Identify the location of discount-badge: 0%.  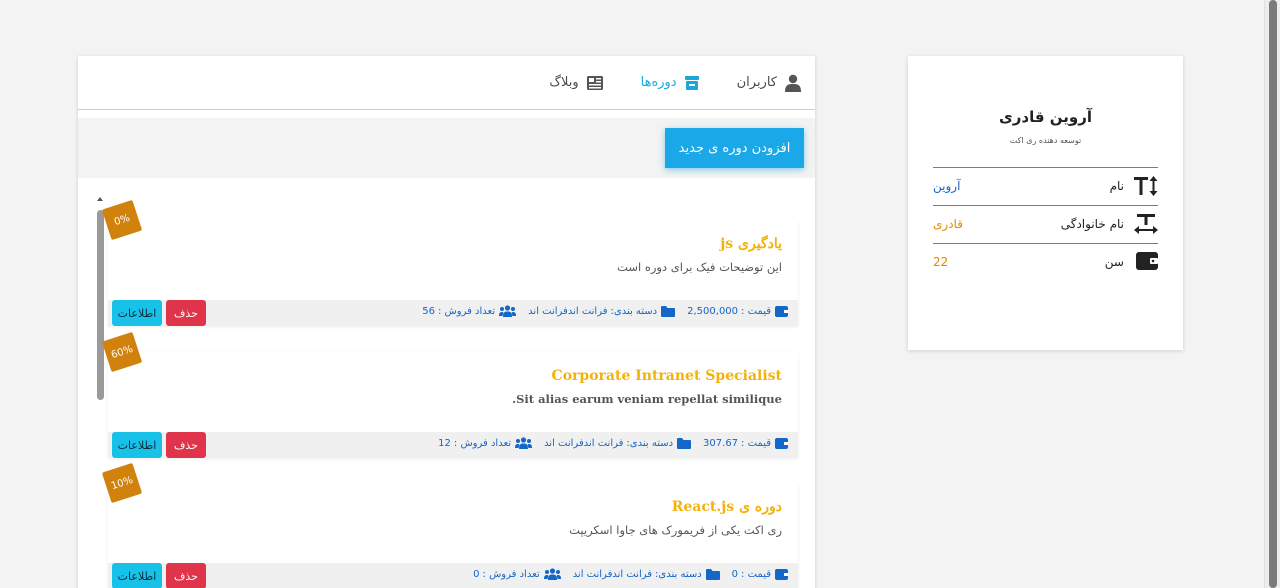
(122, 220).